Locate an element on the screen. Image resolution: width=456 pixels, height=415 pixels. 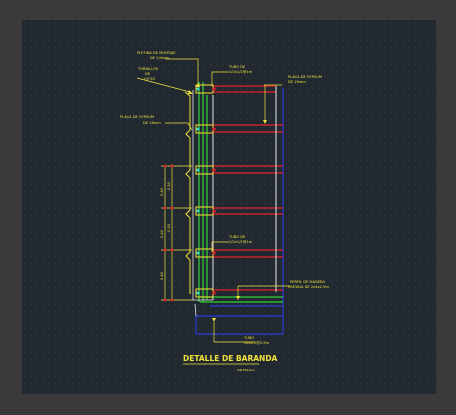
green-glass-panel is located at coordinates (240, 192).